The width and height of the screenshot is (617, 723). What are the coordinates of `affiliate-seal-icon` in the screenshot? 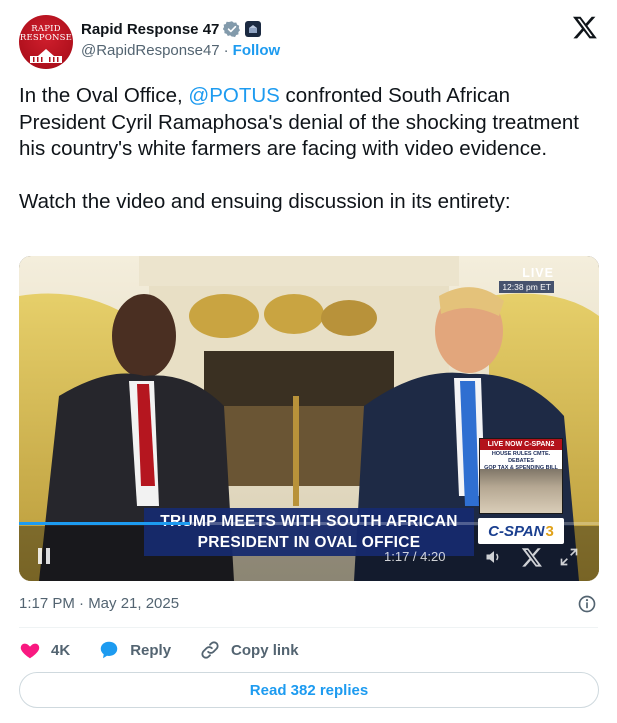 It's located at (253, 29).